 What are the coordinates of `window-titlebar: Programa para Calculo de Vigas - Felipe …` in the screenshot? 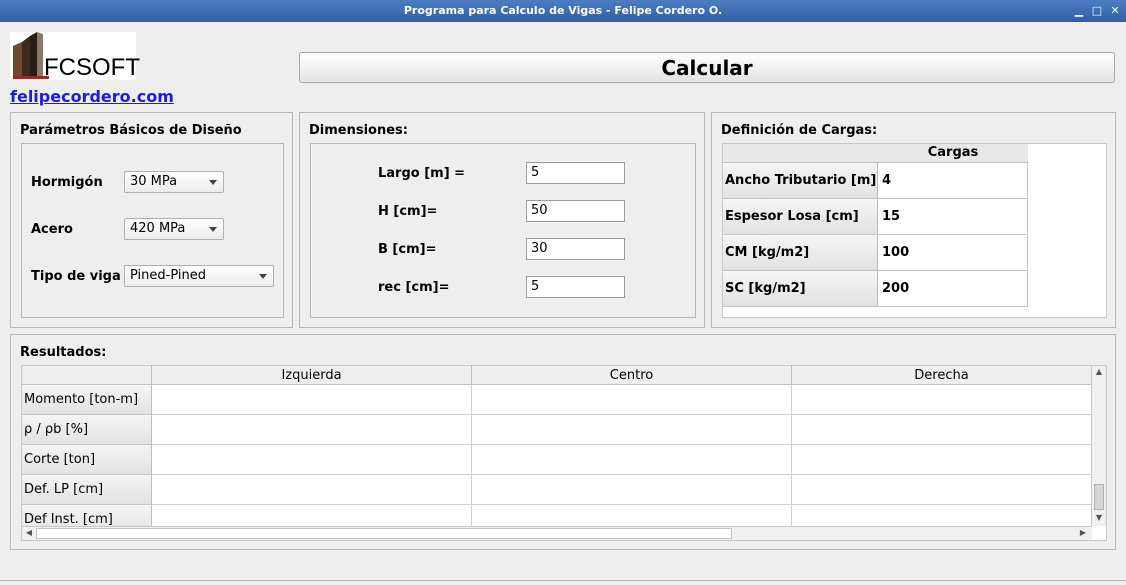 It's located at (563, 11).